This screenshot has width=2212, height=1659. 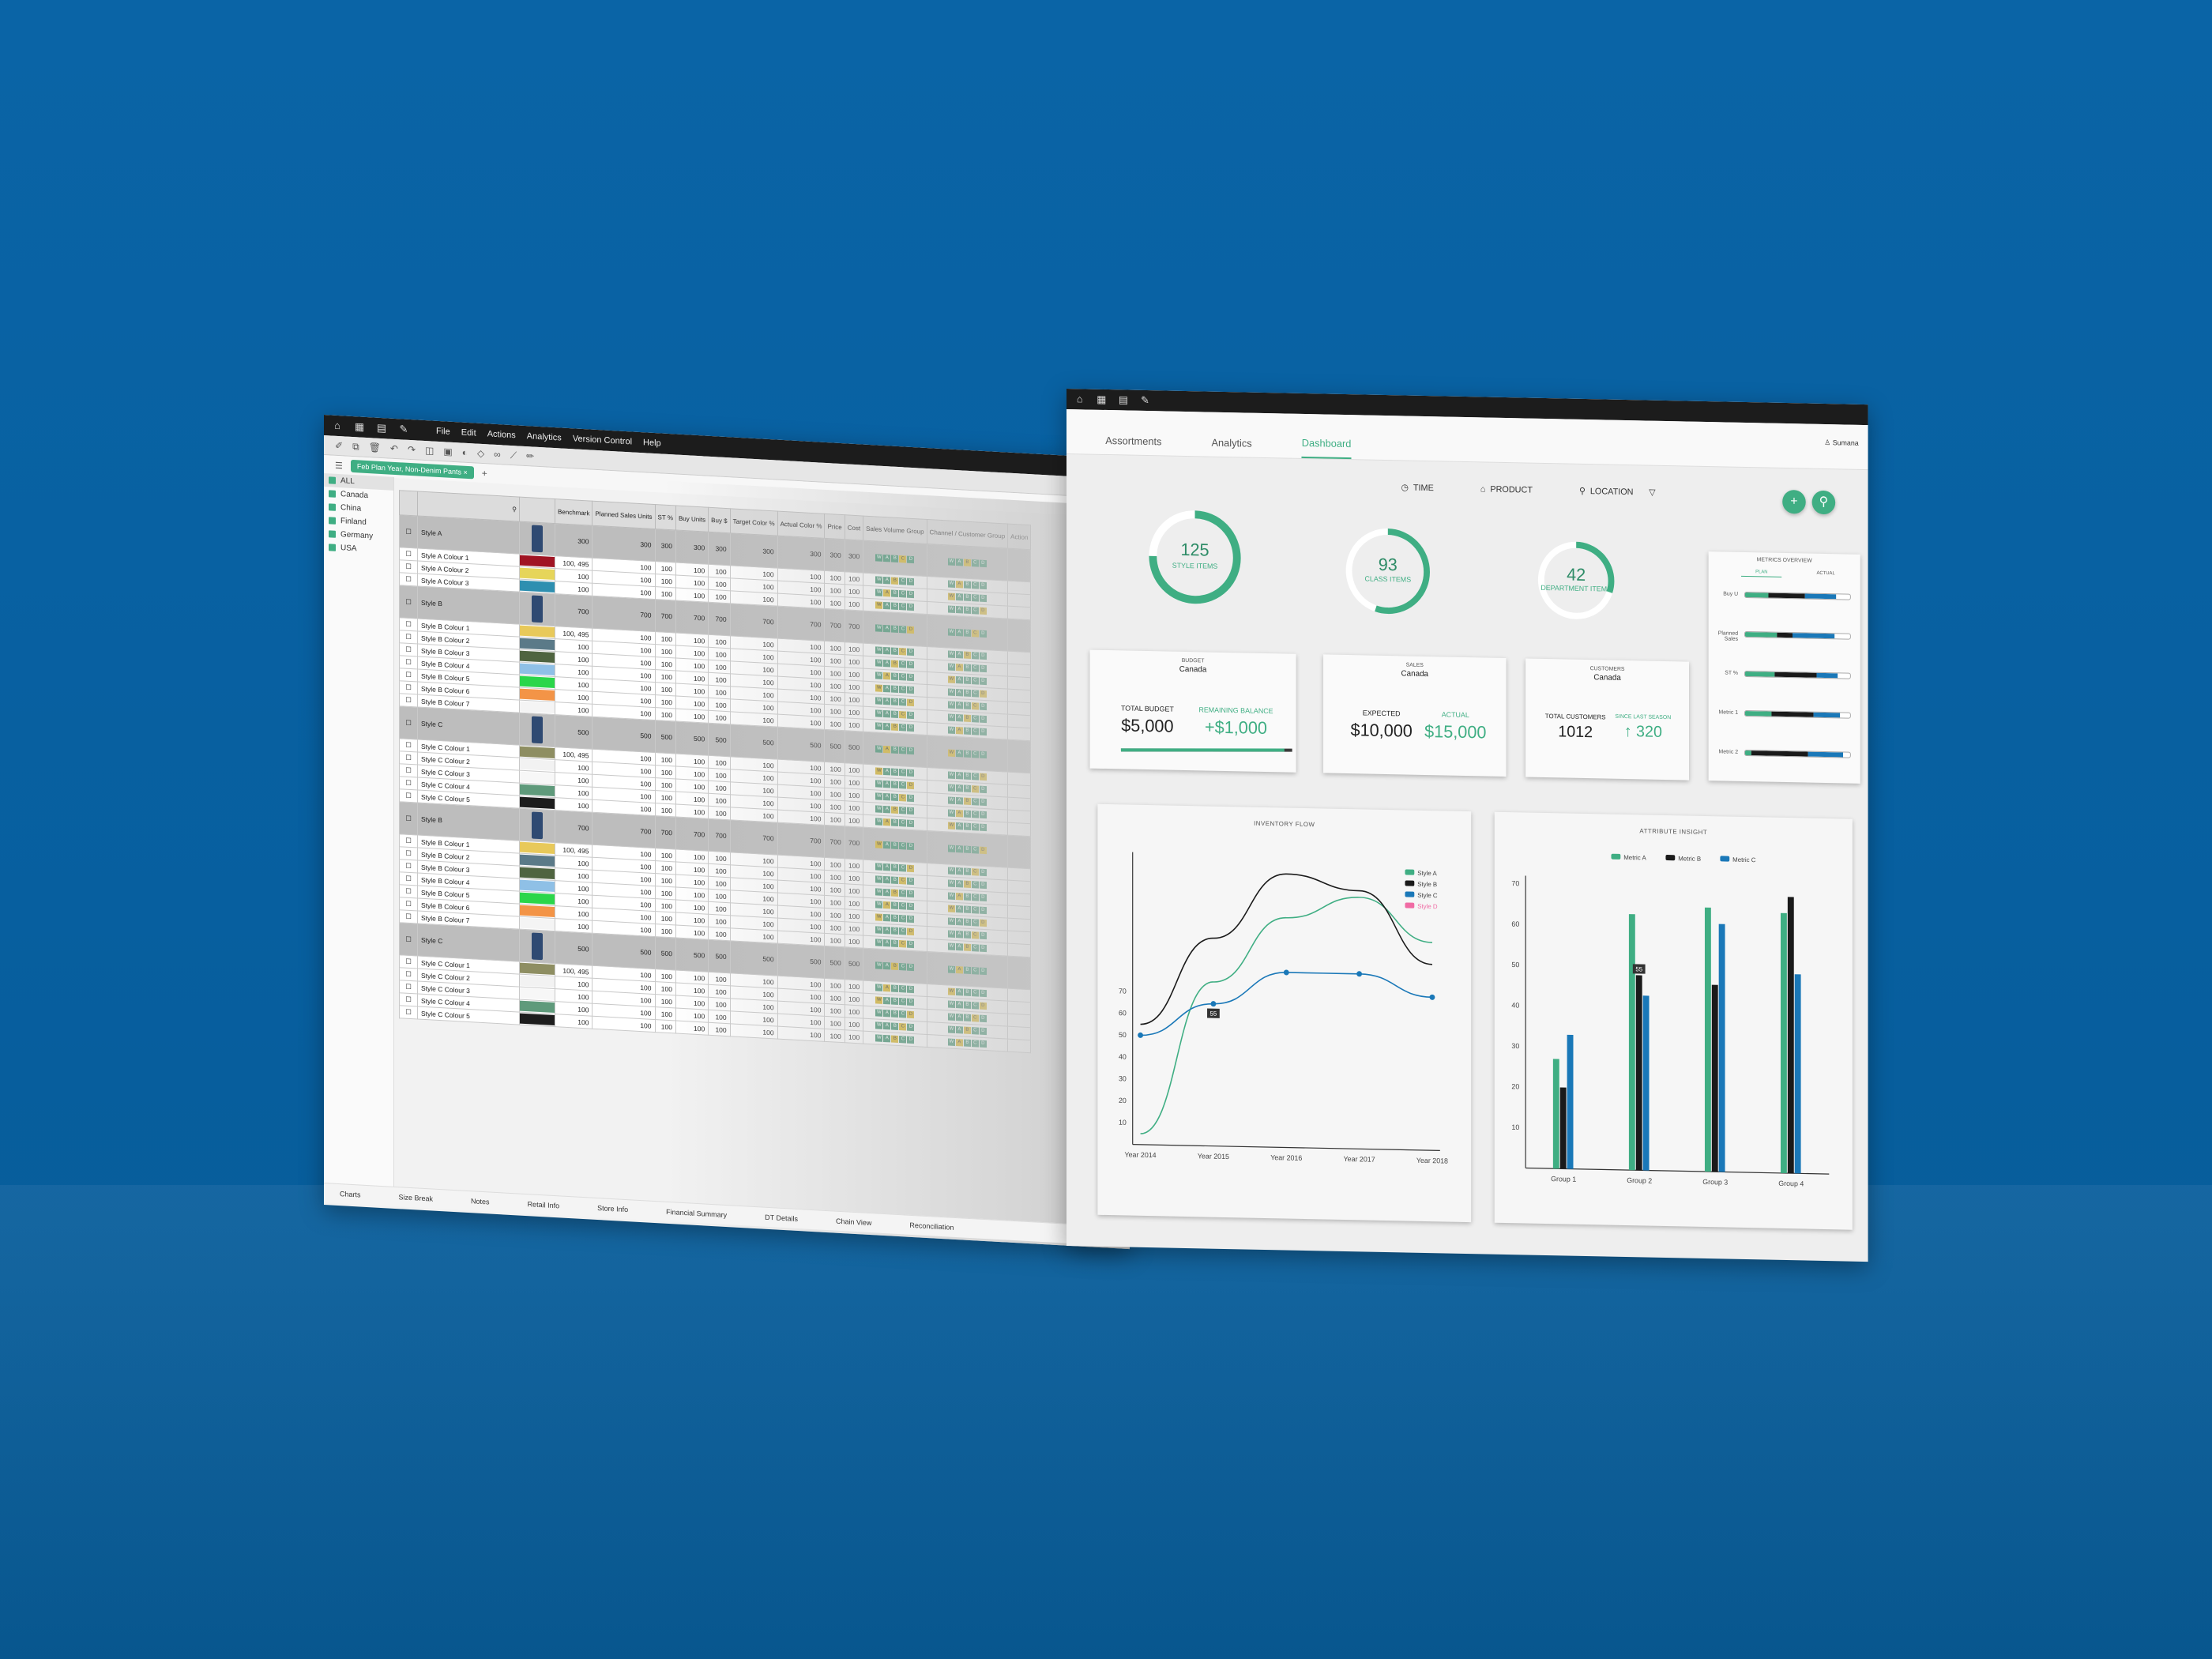 What do you see at coordinates (1794, 501) in the screenshot?
I see `add-button: +` at bounding box center [1794, 501].